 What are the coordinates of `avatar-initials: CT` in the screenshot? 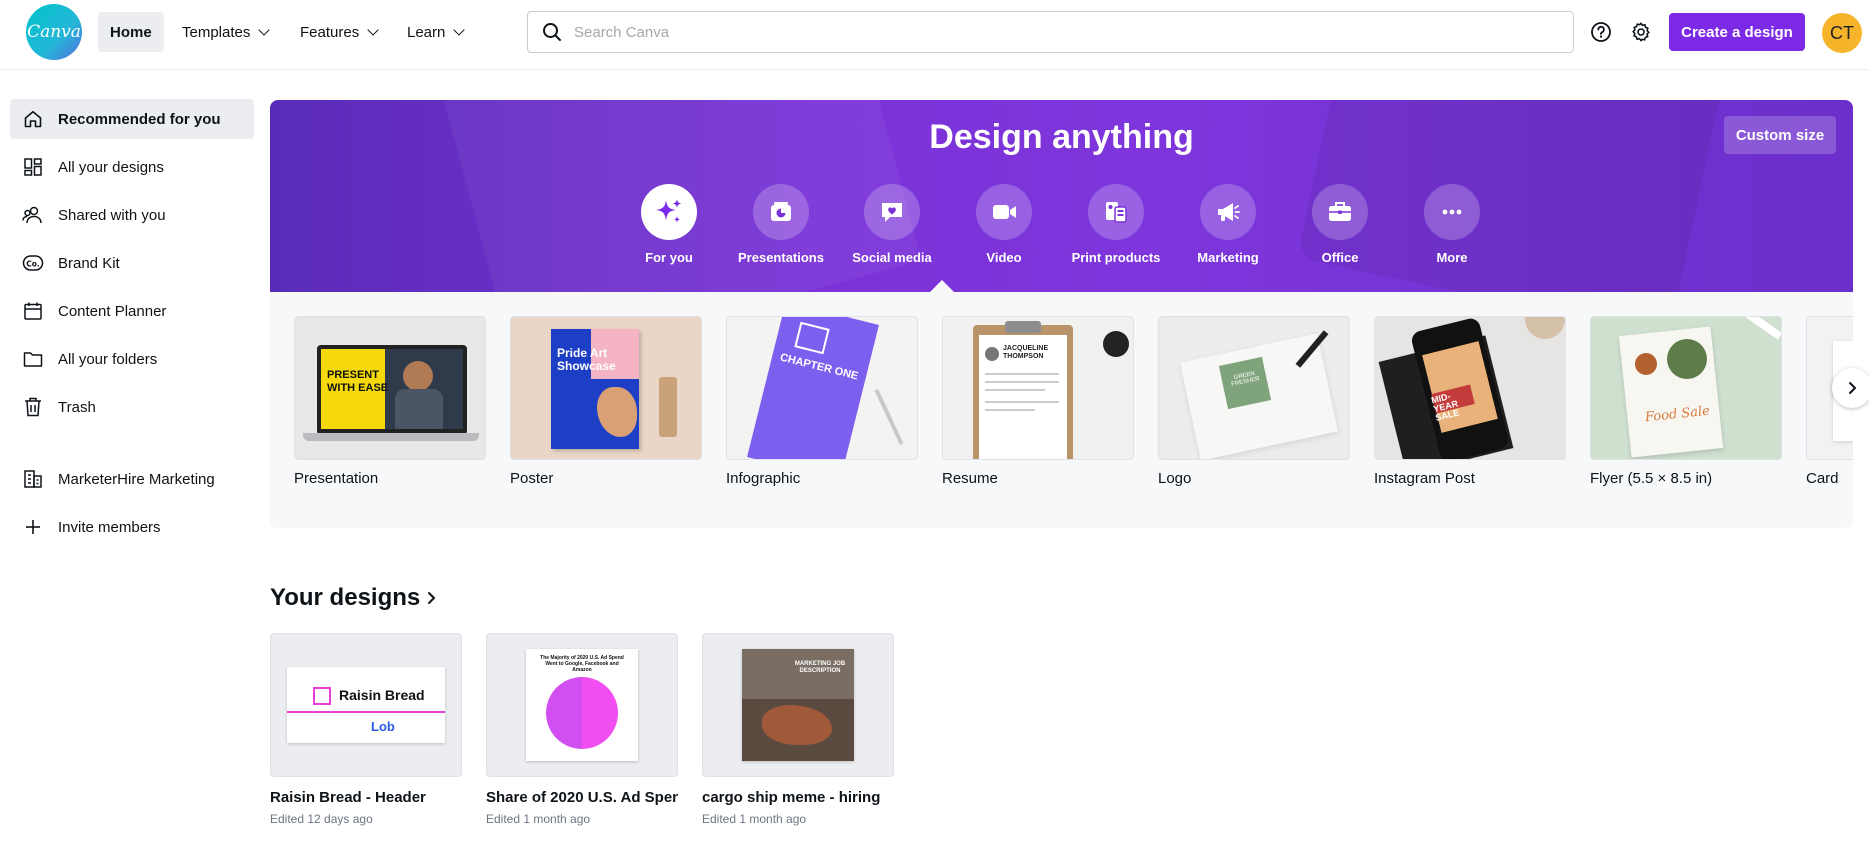 It's located at (1842, 32).